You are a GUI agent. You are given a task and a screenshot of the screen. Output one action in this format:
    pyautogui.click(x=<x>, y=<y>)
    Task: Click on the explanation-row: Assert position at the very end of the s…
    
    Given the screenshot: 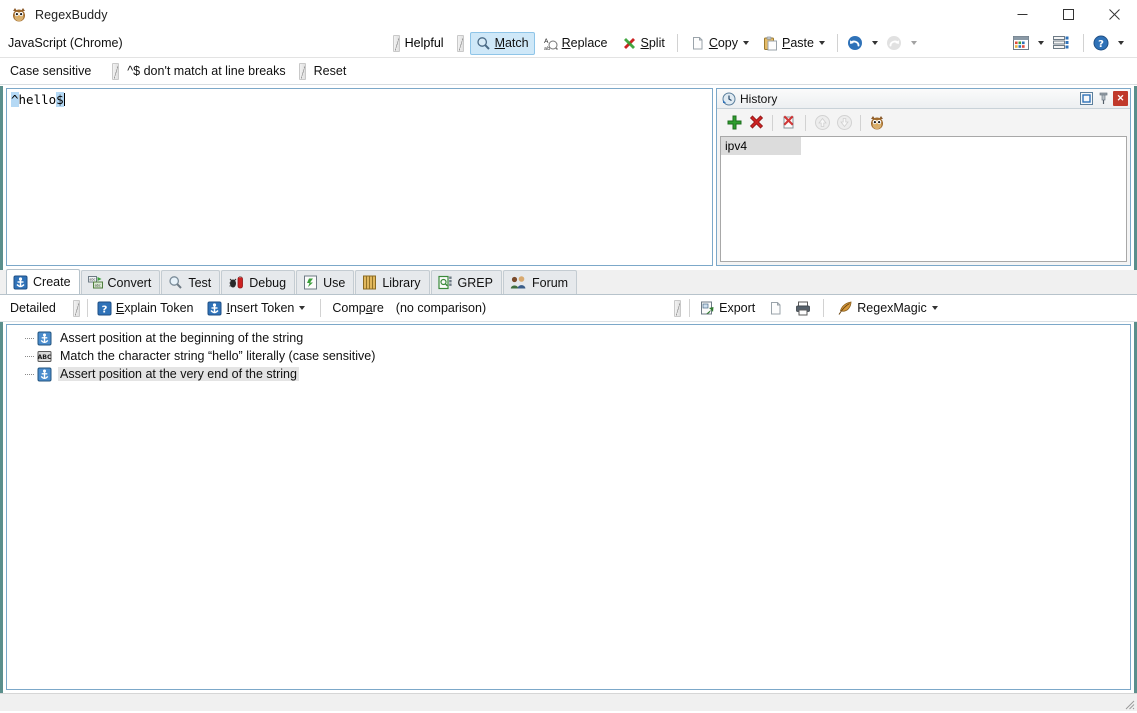 What is the action you would take?
    pyautogui.click(x=568, y=374)
    